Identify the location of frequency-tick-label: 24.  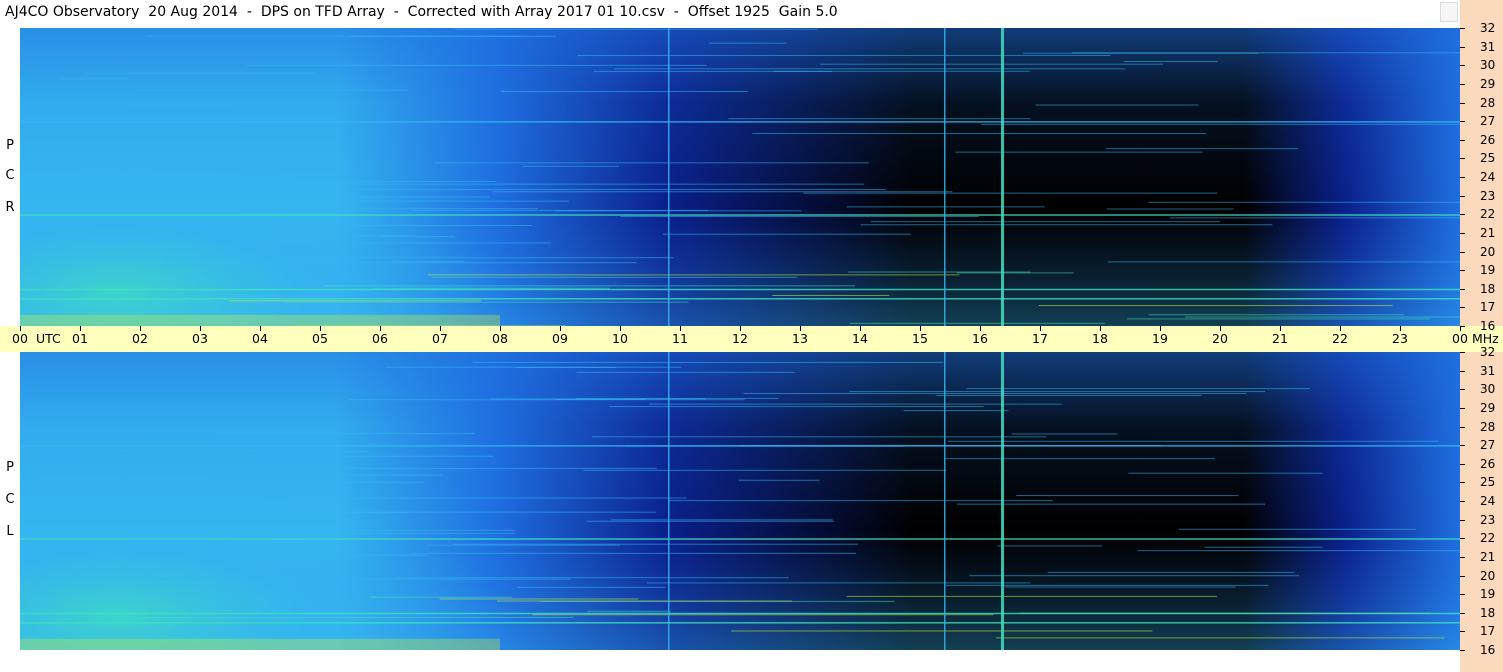
(1488, 501).